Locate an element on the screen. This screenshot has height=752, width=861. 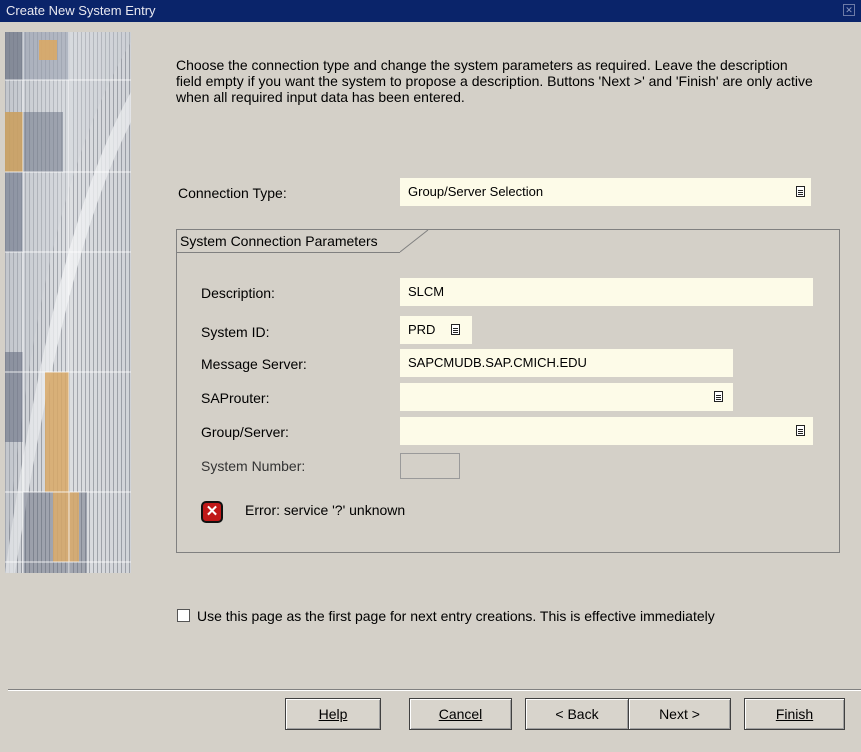
description-label: Description: is located at coordinates (238, 293).